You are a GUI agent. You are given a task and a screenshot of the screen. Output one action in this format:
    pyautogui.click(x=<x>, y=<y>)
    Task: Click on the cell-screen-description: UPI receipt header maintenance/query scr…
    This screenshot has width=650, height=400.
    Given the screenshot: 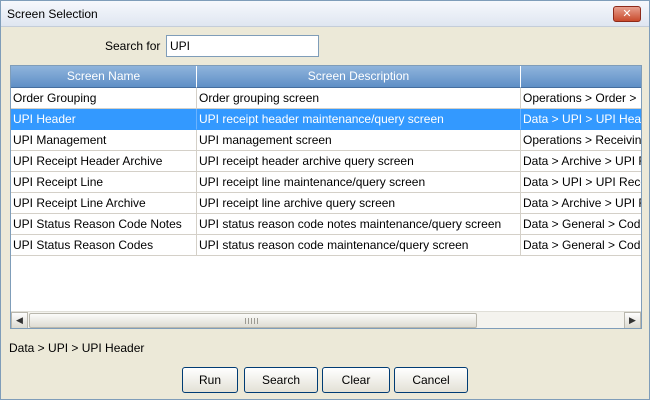 What is the action you would take?
    pyautogui.click(x=359, y=119)
    